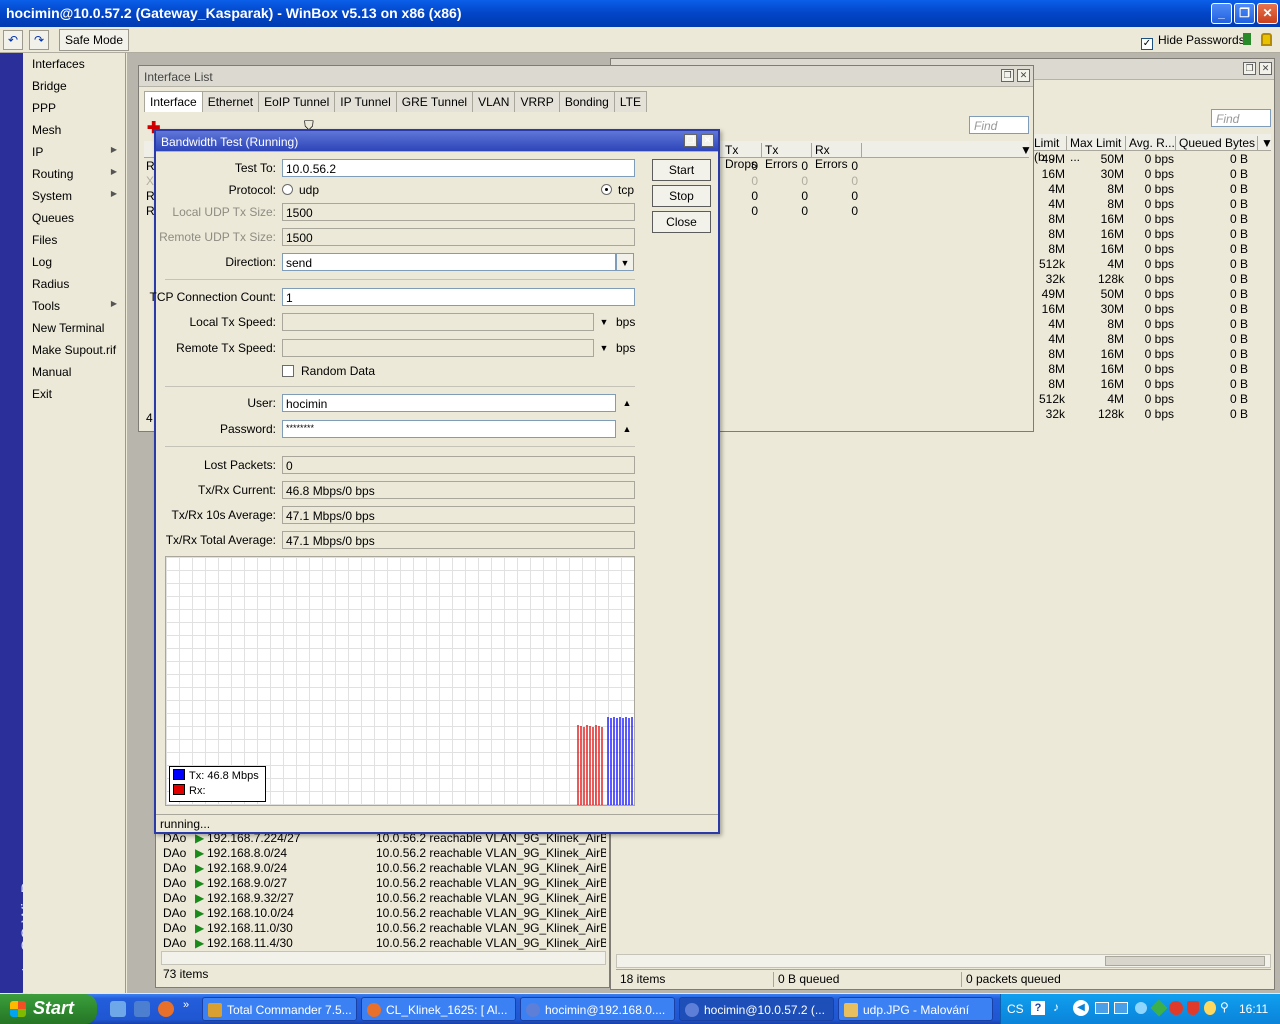  I want to click on password-input: ********, so click(449, 429).